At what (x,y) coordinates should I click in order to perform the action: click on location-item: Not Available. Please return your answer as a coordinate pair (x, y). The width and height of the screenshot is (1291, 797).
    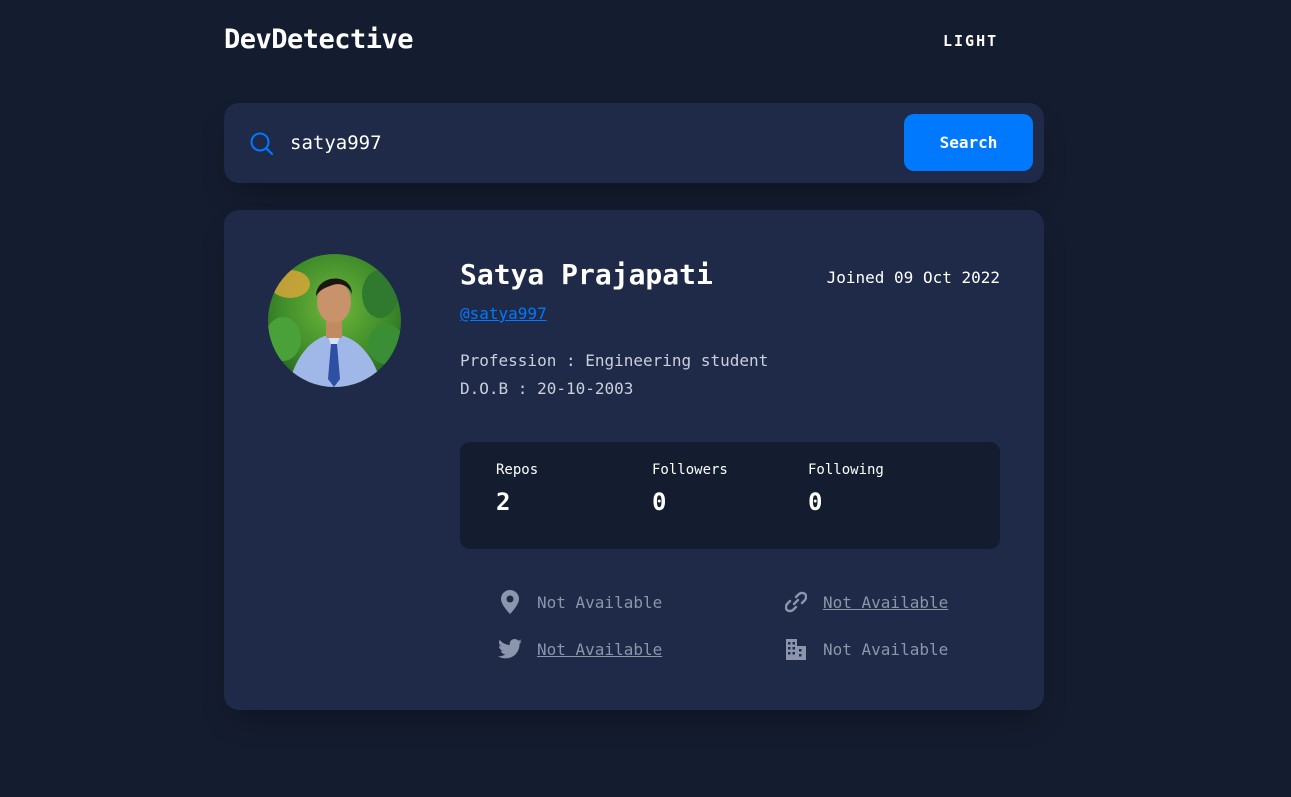
    Looking at the image, I should click on (580, 602).